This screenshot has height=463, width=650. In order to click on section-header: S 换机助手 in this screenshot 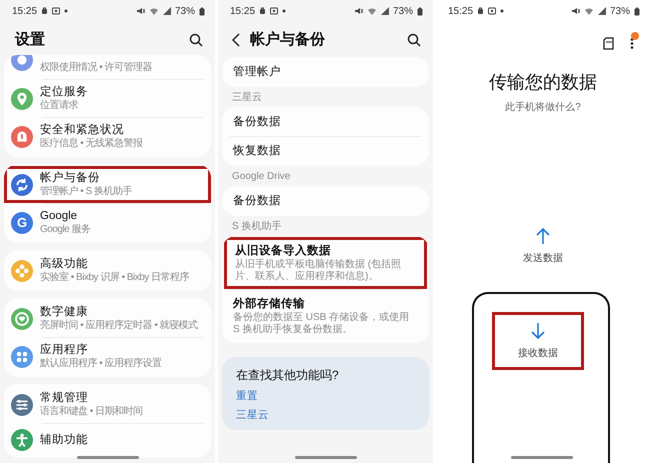, I will do `click(256, 227)`.